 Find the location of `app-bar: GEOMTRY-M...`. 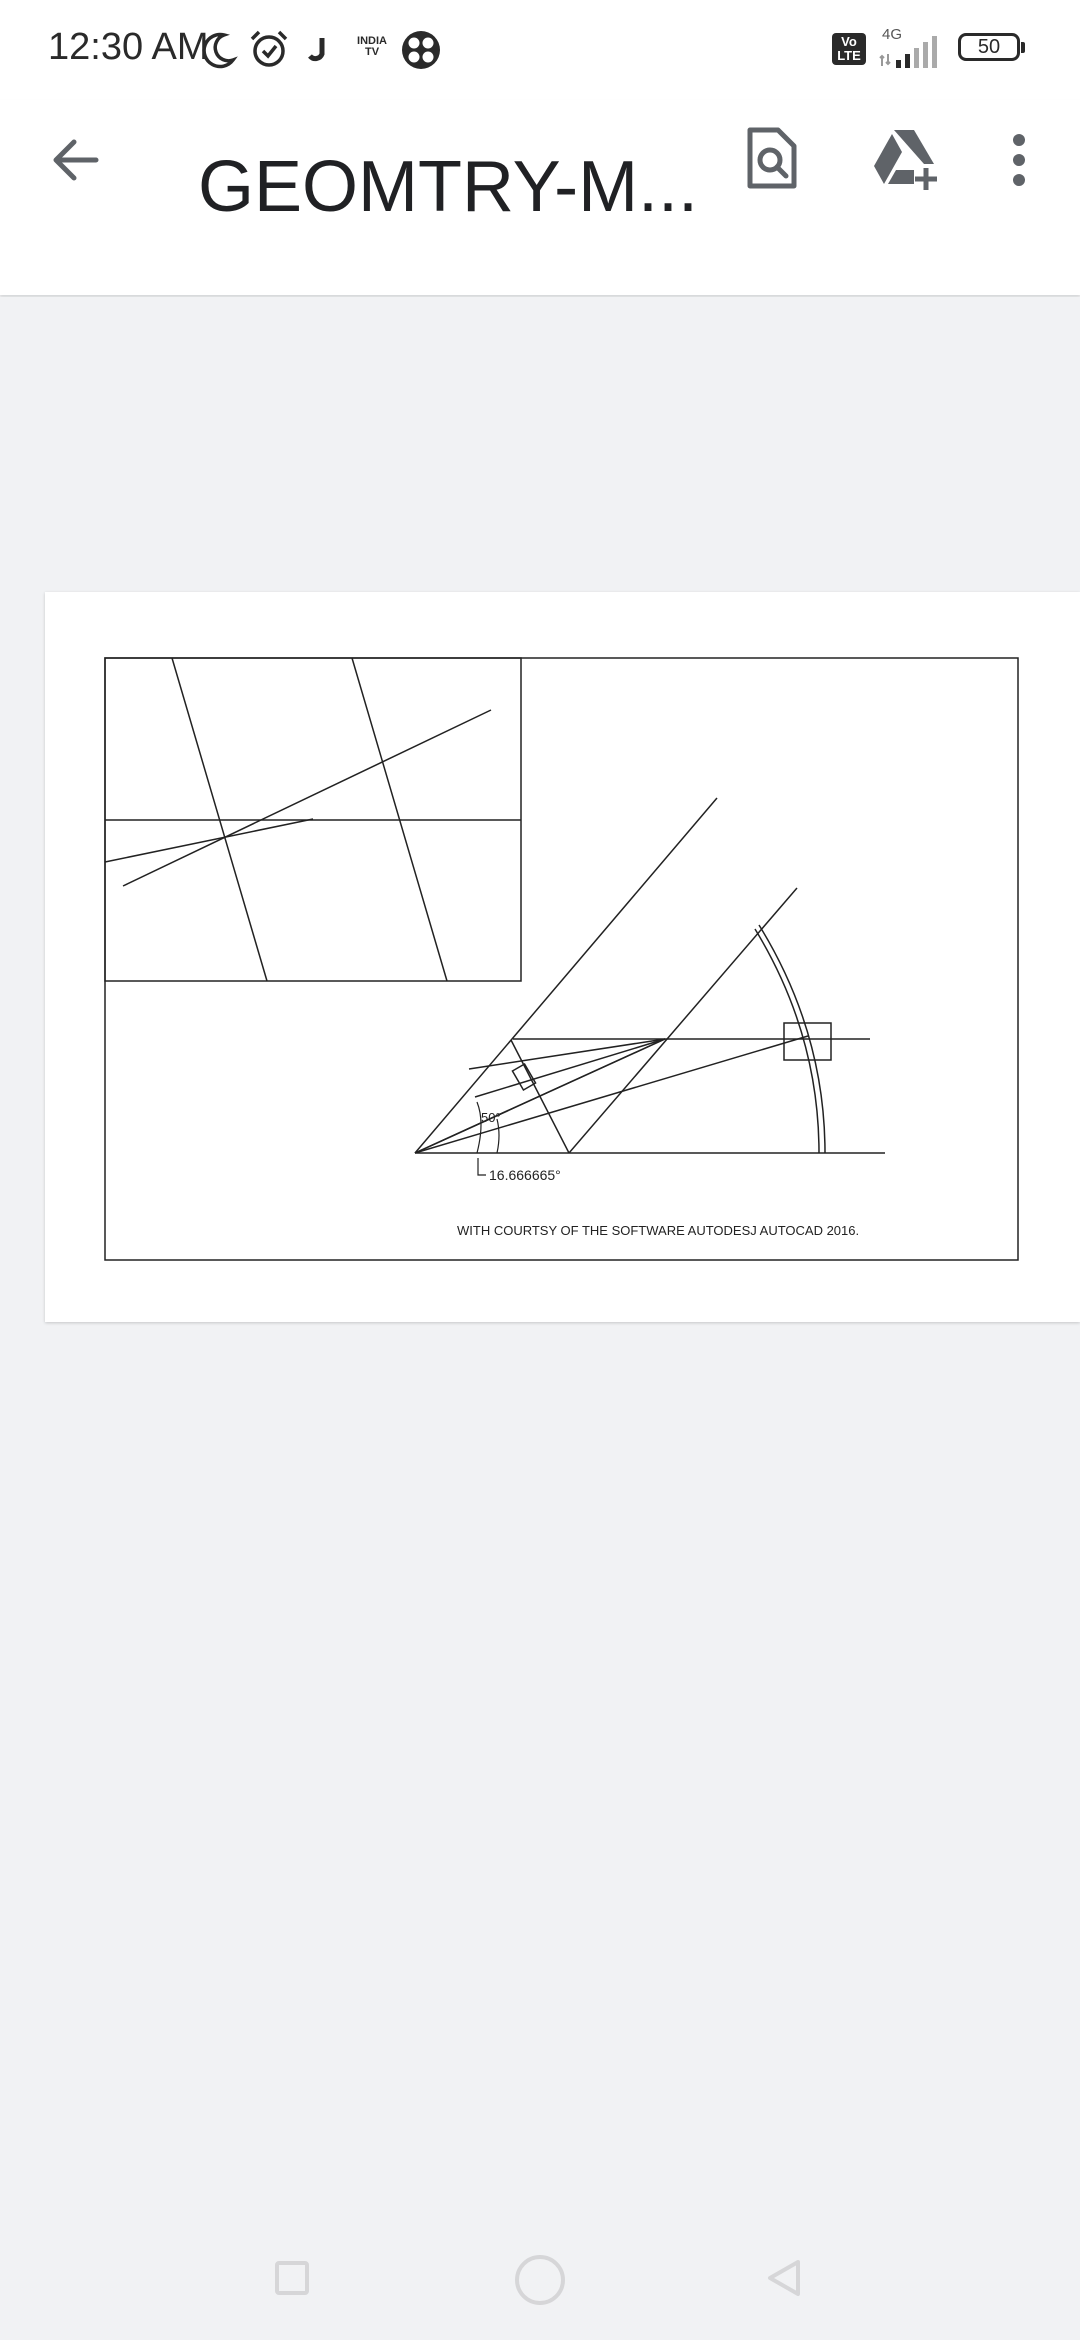

app-bar: GEOMTRY-M... is located at coordinates (540, 197).